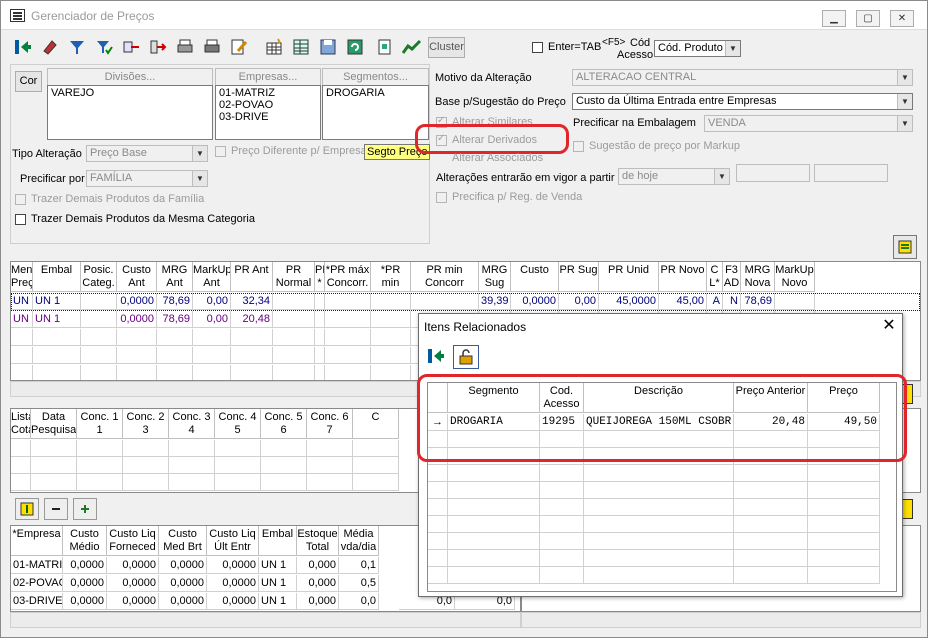 The height and width of the screenshot is (638, 928). I want to click on vigor-date-field, so click(773, 173).